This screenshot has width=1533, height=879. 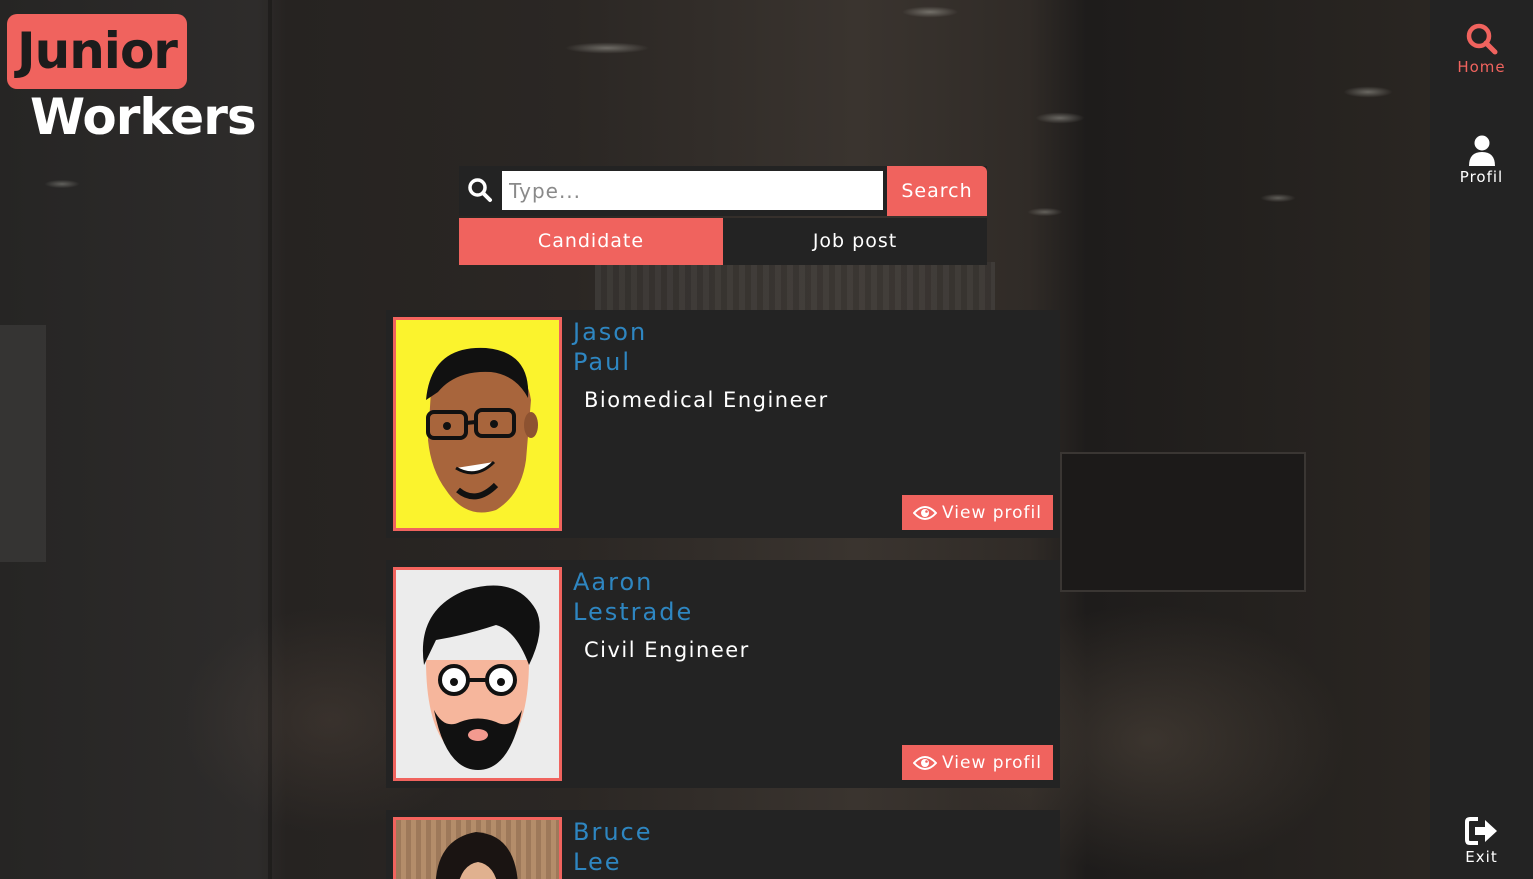 I want to click on nav-exit-label: Exit, so click(x=1481, y=857).